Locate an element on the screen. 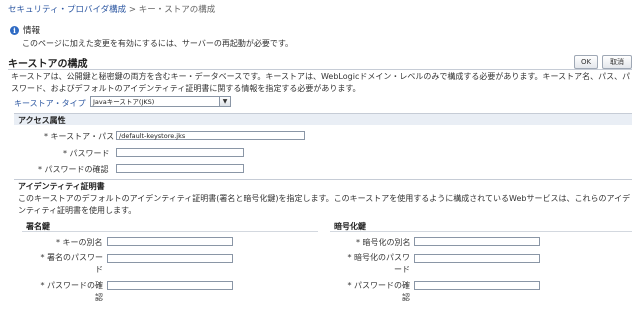 This screenshot has width=640, height=309. encryption-alias-label-text: 暗号化の別名 is located at coordinates (386, 242).